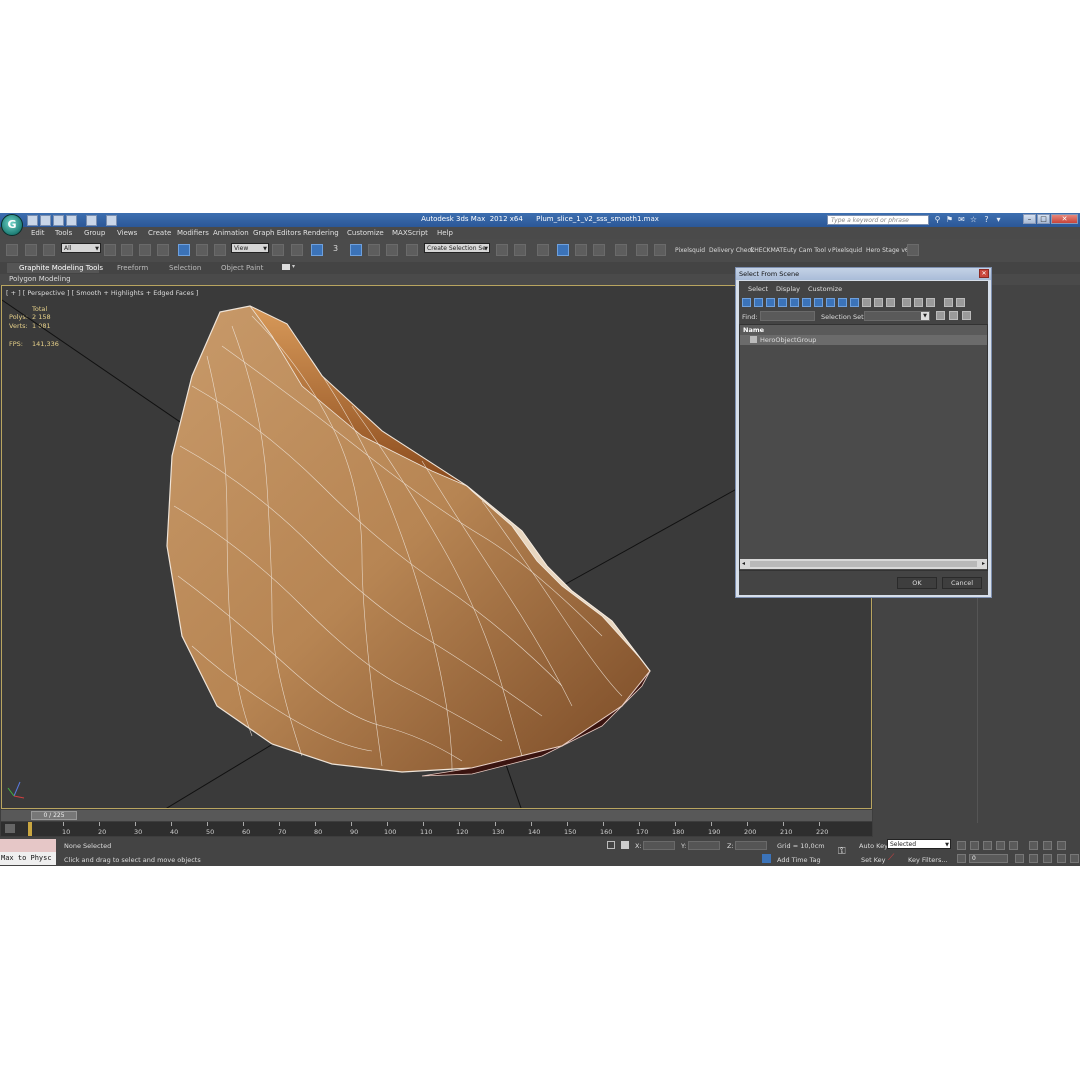  Describe the element at coordinates (913, 250) in the screenshot. I see `teapot-icon` at that location.